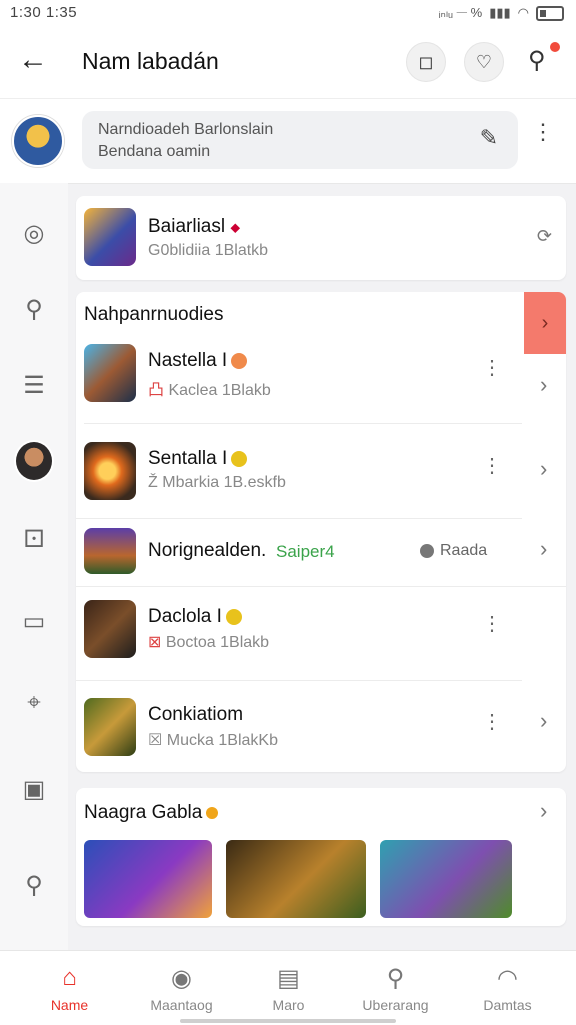 This screenshot has height=1025, width=576. I want to click on sidebar-search-icon-2: ⚲, so click(34, 885).